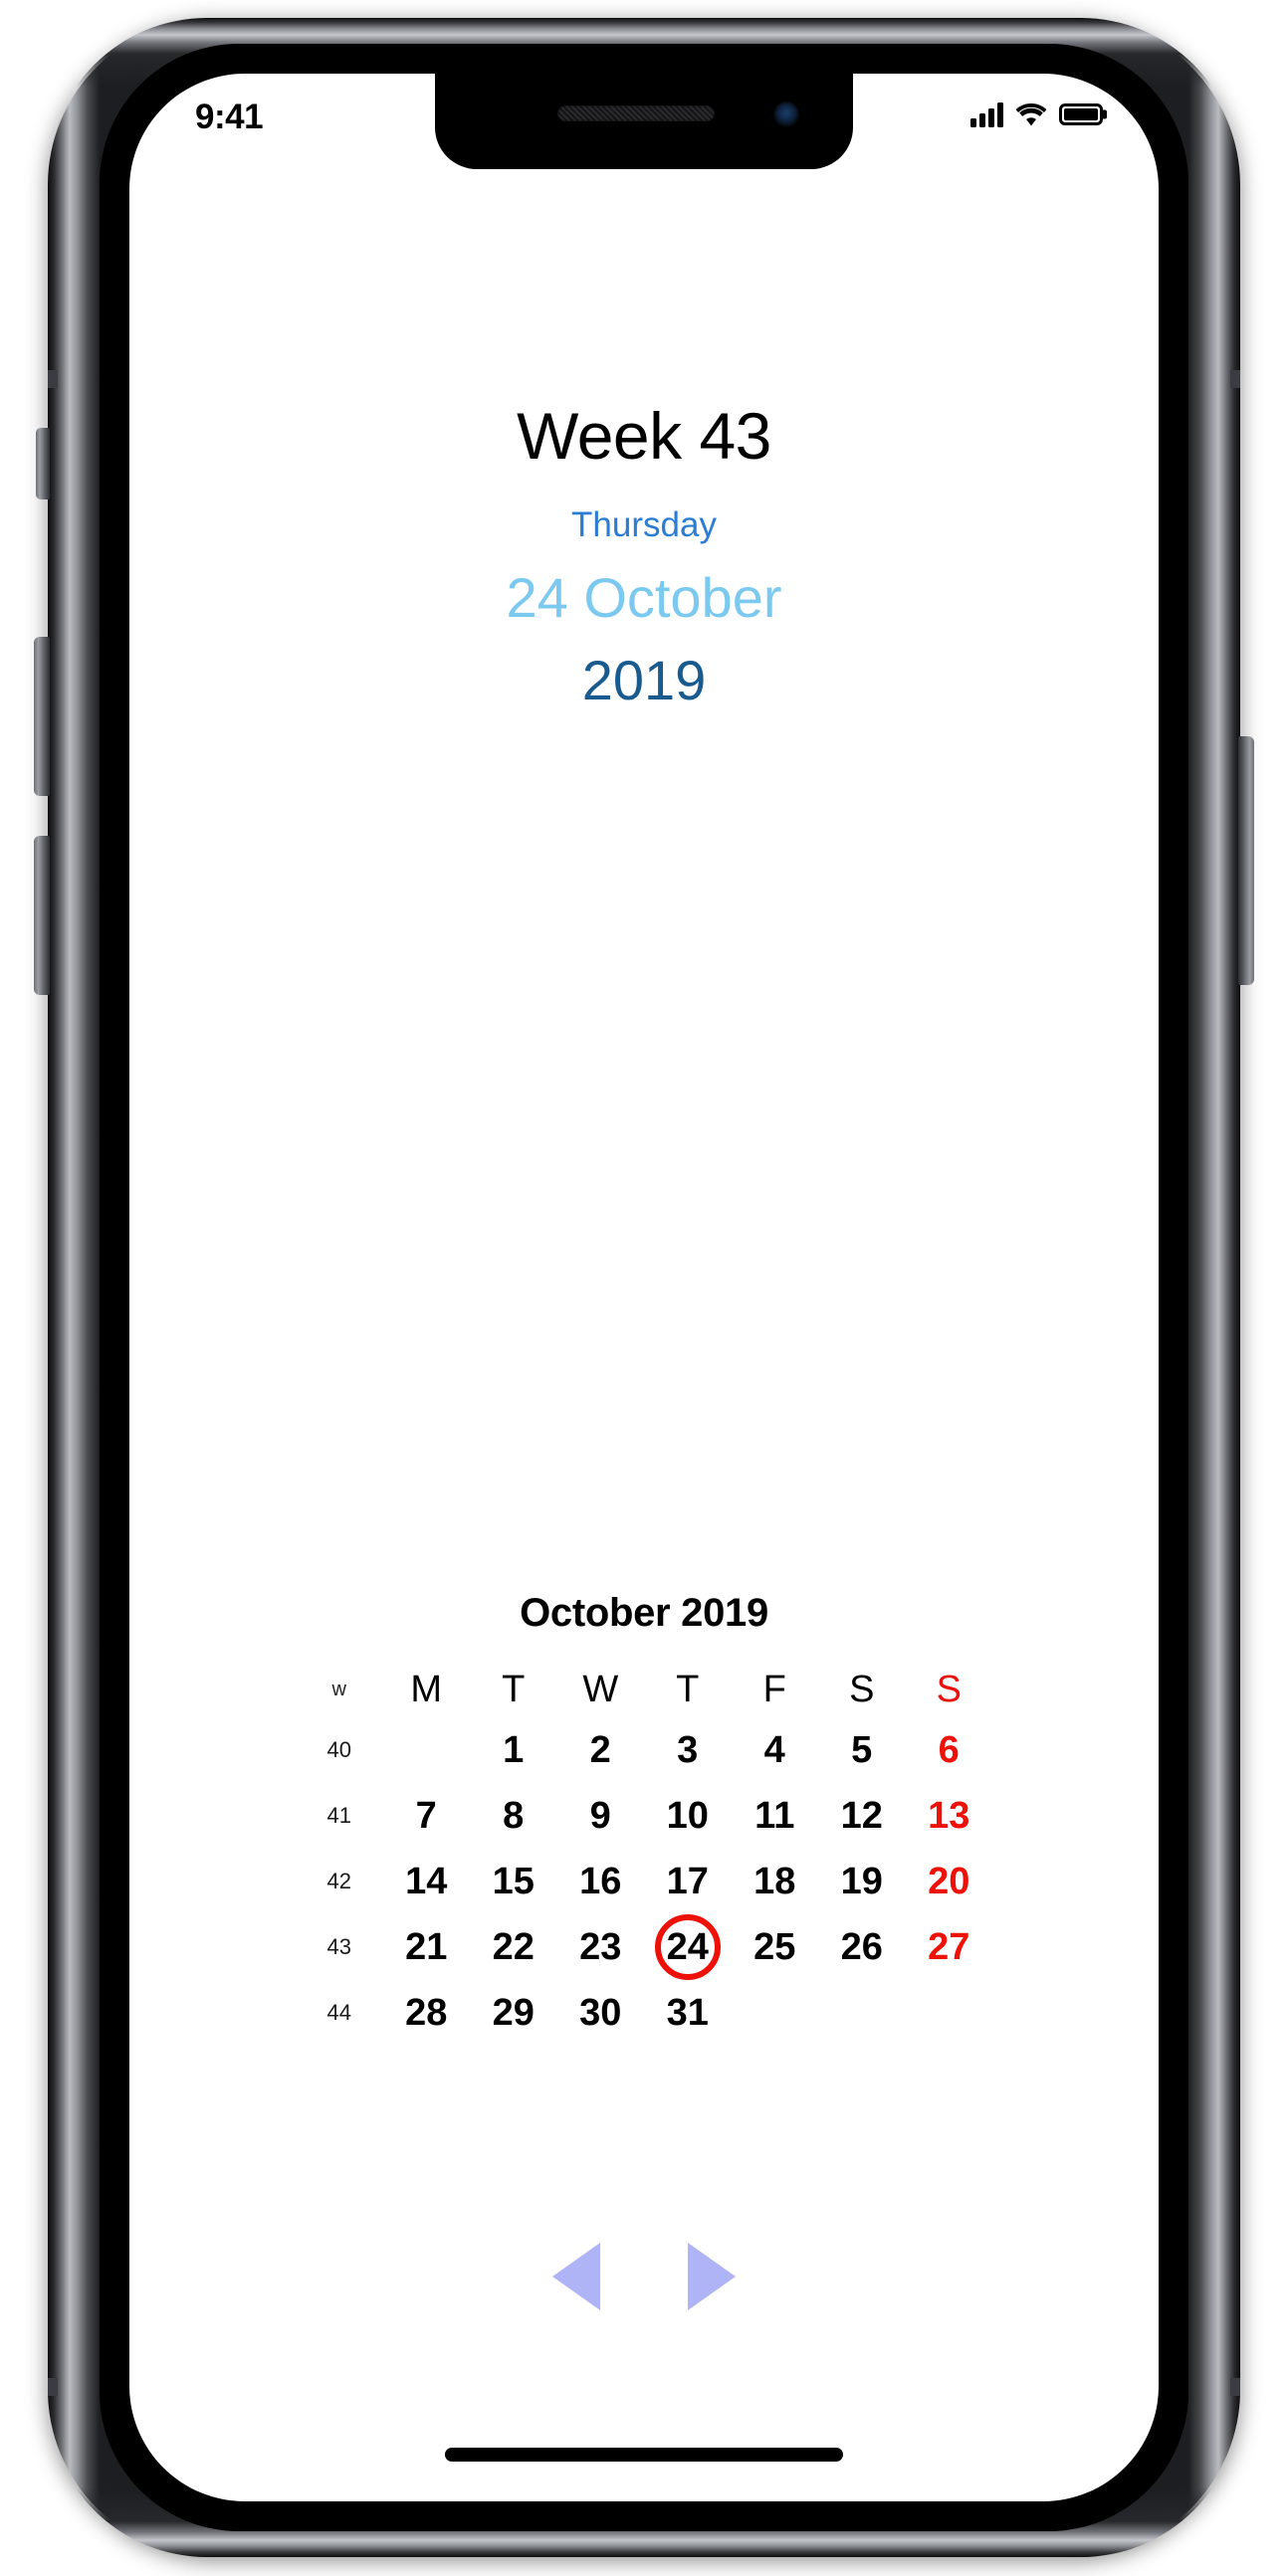 Image resolution: width=1288 pixels, height=2576 pixels. What do you see at coordinates (426, 1689) in the screenshot?
I see `calendar-day-header: M` at bounding box center [426, 1689].